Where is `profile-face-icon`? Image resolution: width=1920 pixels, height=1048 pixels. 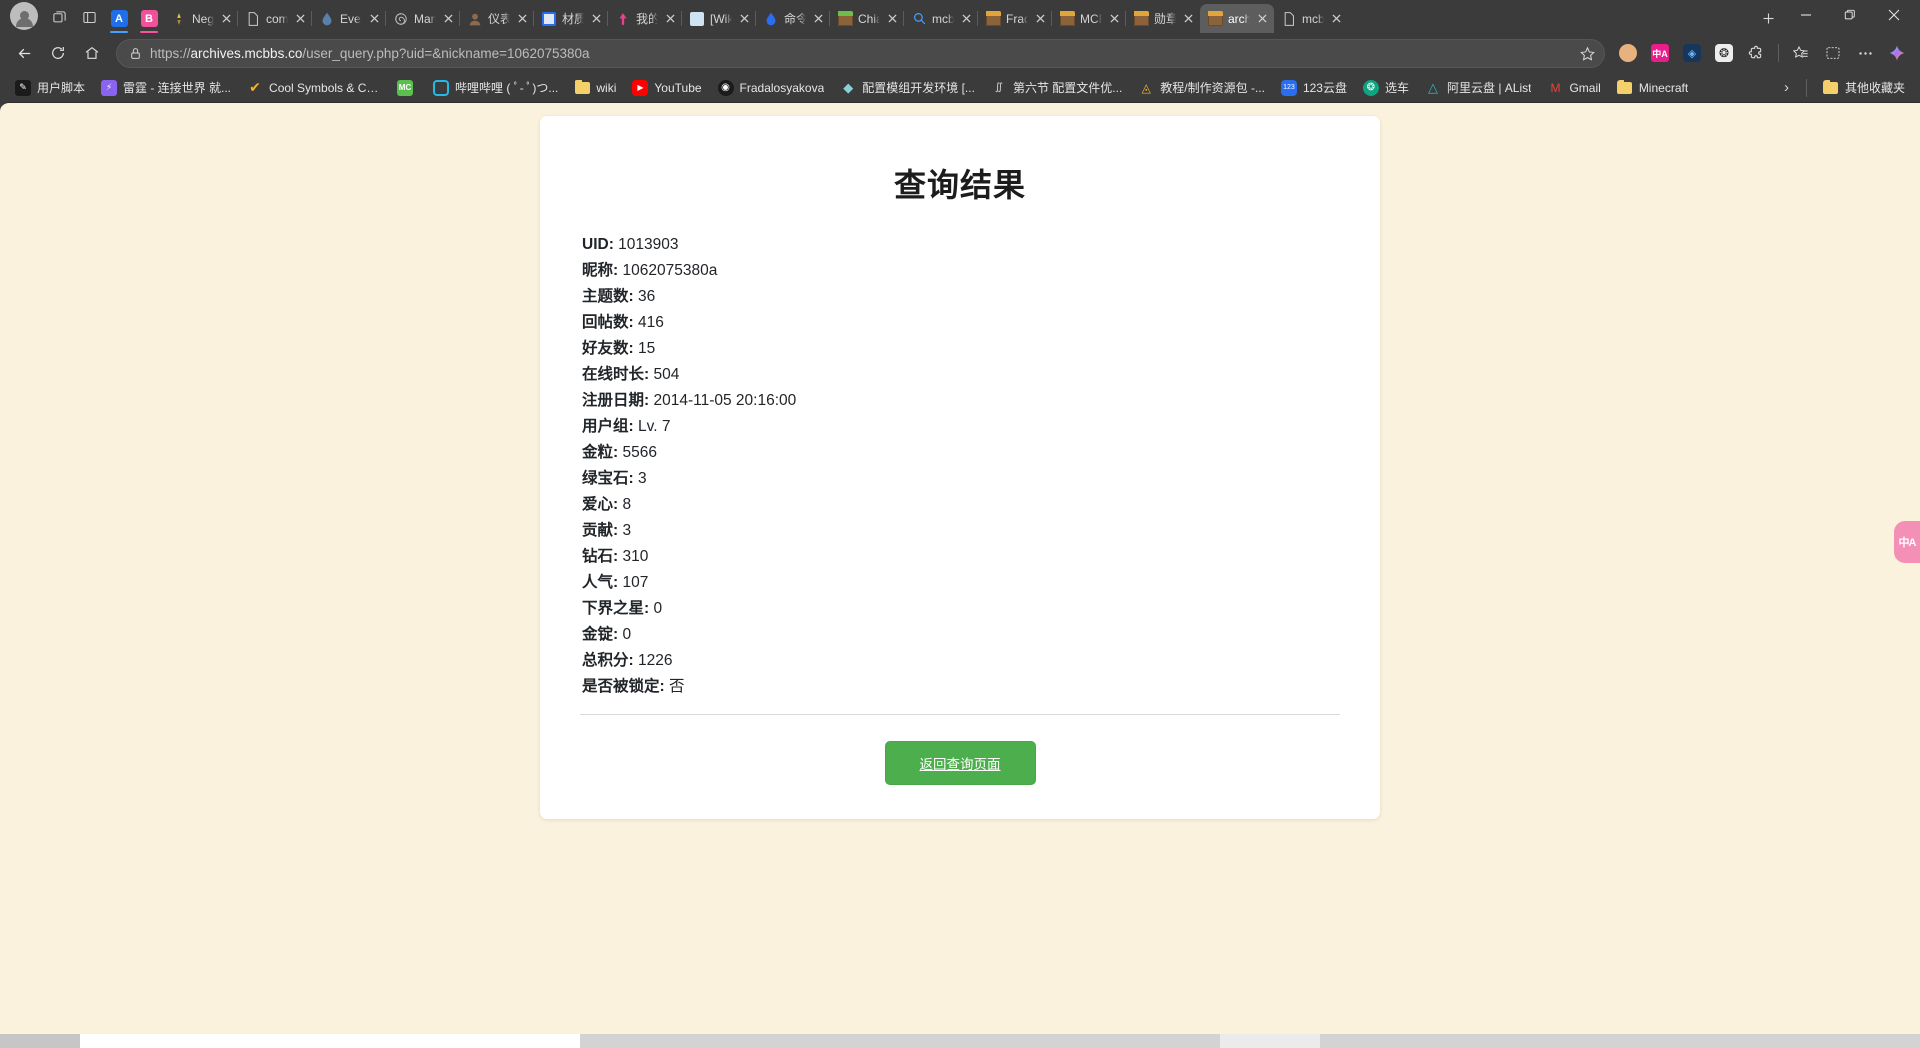 profile-face-icon is located at coordinates (1628, 53).